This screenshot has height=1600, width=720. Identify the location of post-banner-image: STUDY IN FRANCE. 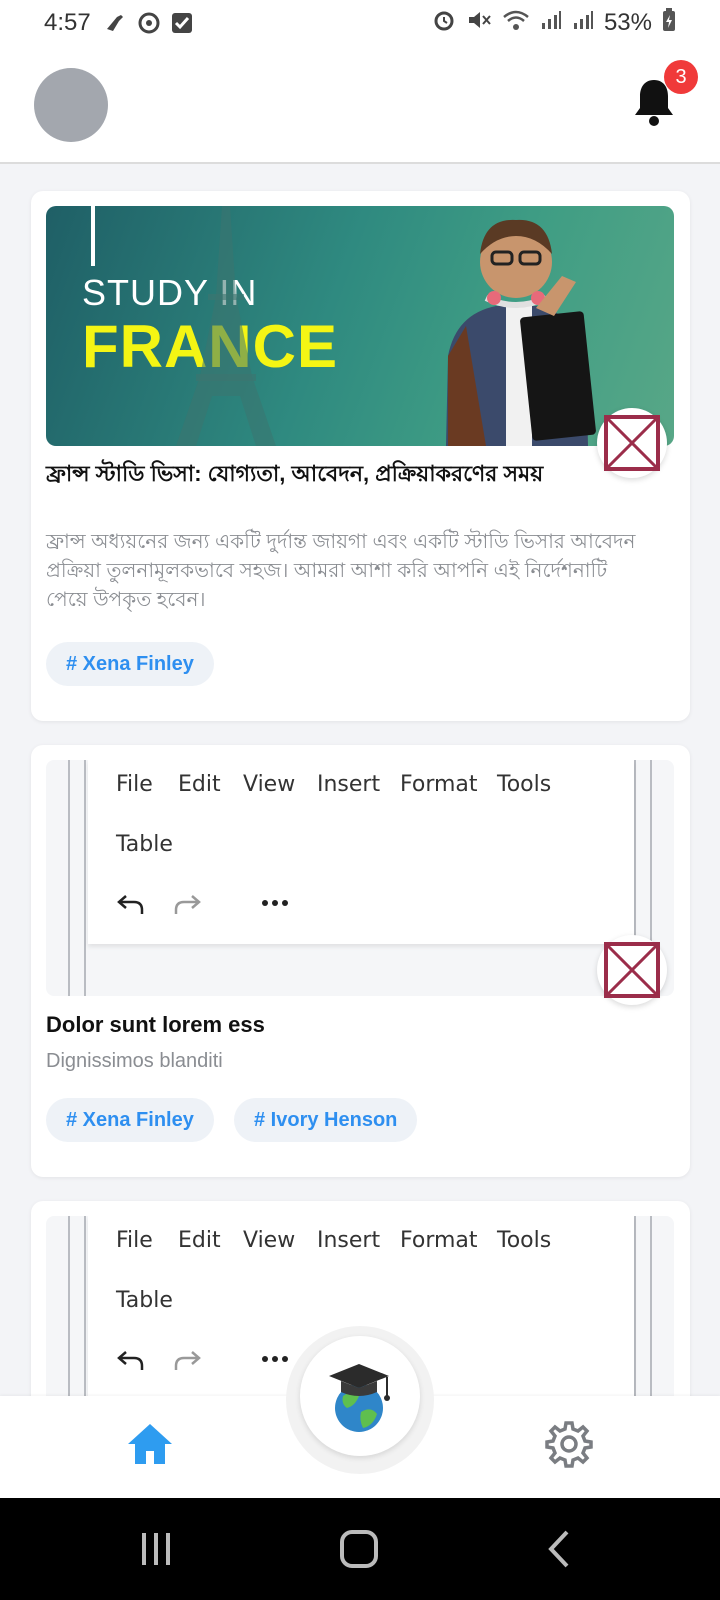
(360, 326).